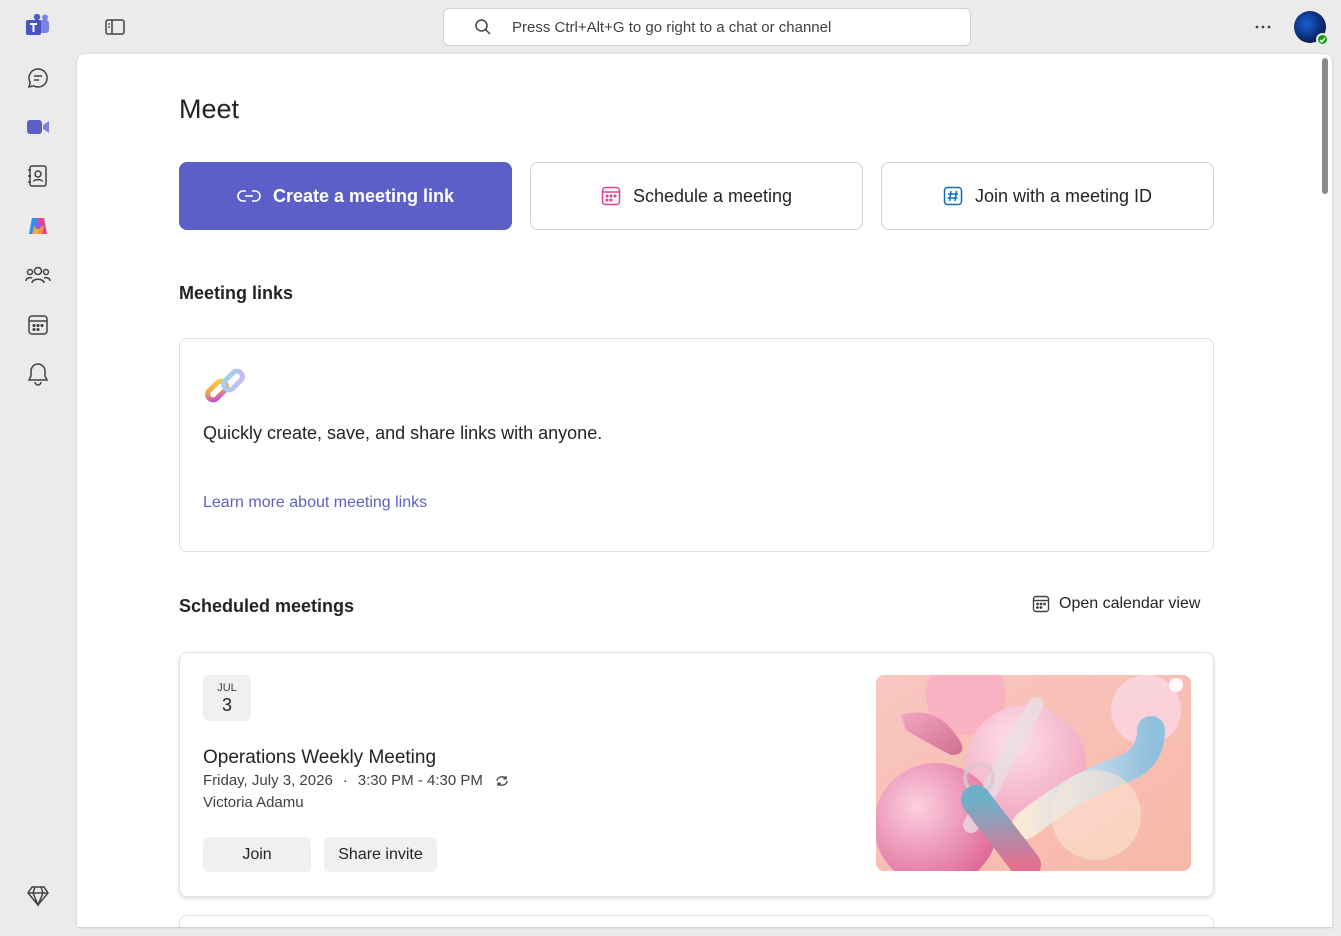  What do you see at coordinates (502, 781) in the screenshot?
I see `recurring-icon` at bounding box center [502, 781].